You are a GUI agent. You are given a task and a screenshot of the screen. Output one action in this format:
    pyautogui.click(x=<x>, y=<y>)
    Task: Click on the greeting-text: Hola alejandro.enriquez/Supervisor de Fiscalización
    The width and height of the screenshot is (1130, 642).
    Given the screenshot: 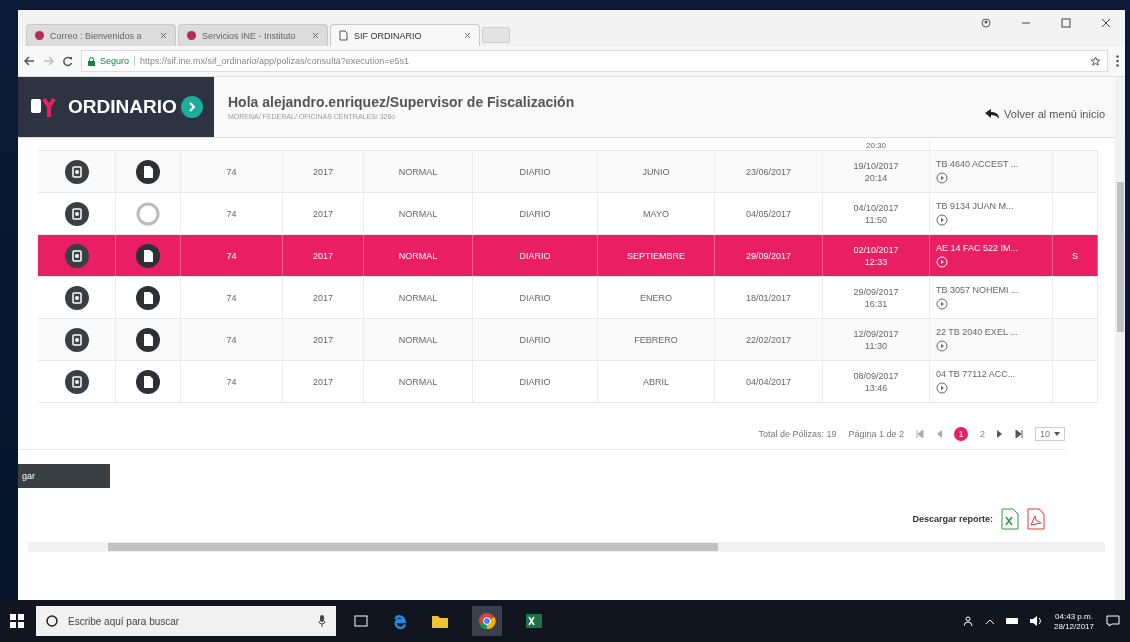 What is the action you would take?
    pyautogui.click(x=401, y=102)
    